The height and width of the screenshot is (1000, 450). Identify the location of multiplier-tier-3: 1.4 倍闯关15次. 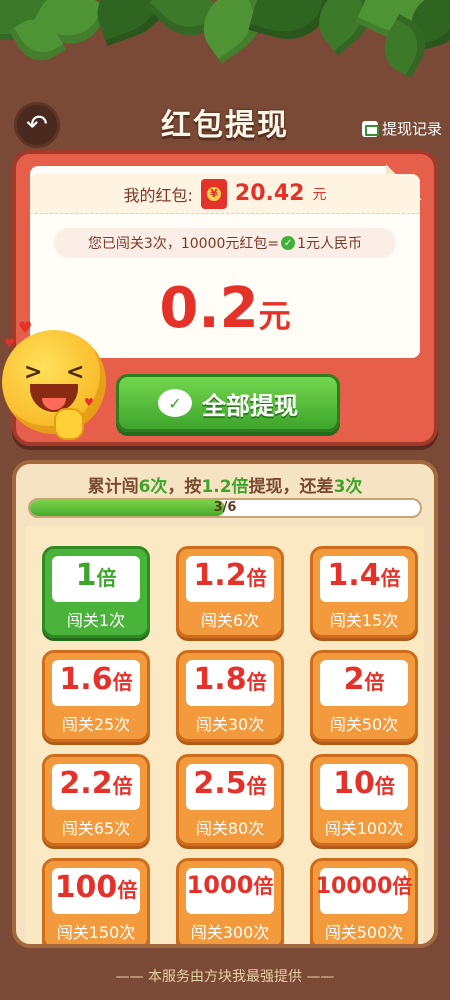
(364, 592).